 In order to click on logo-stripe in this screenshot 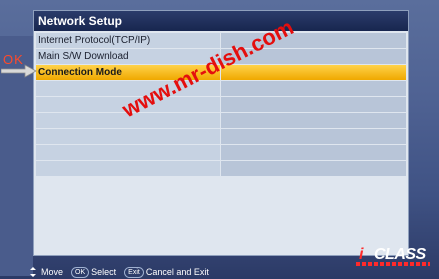, I will do `click(393, 264)`.